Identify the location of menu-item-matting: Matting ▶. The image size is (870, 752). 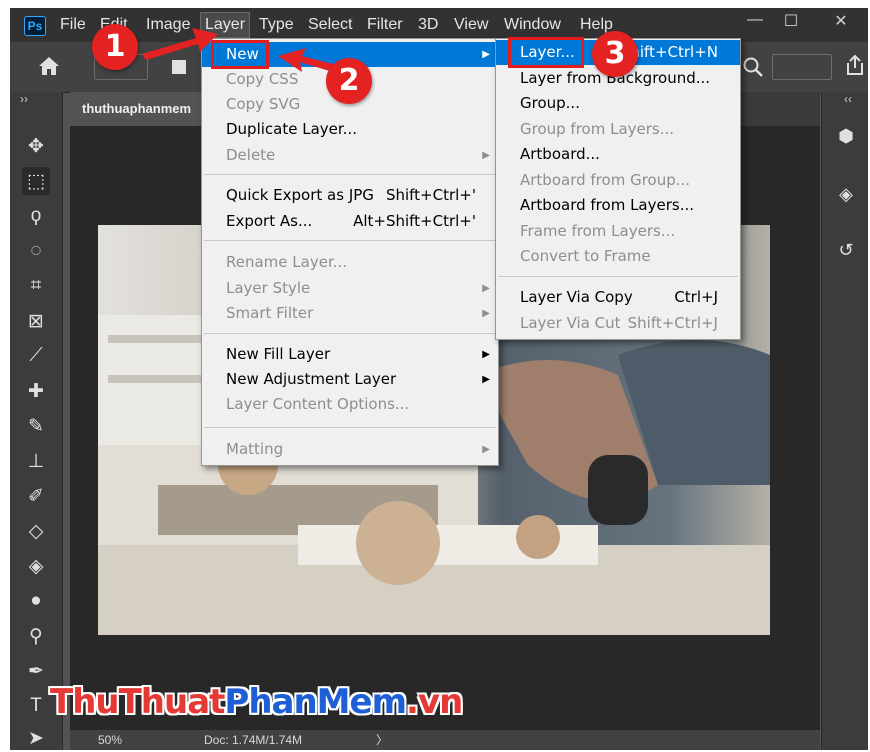
(350, 449).